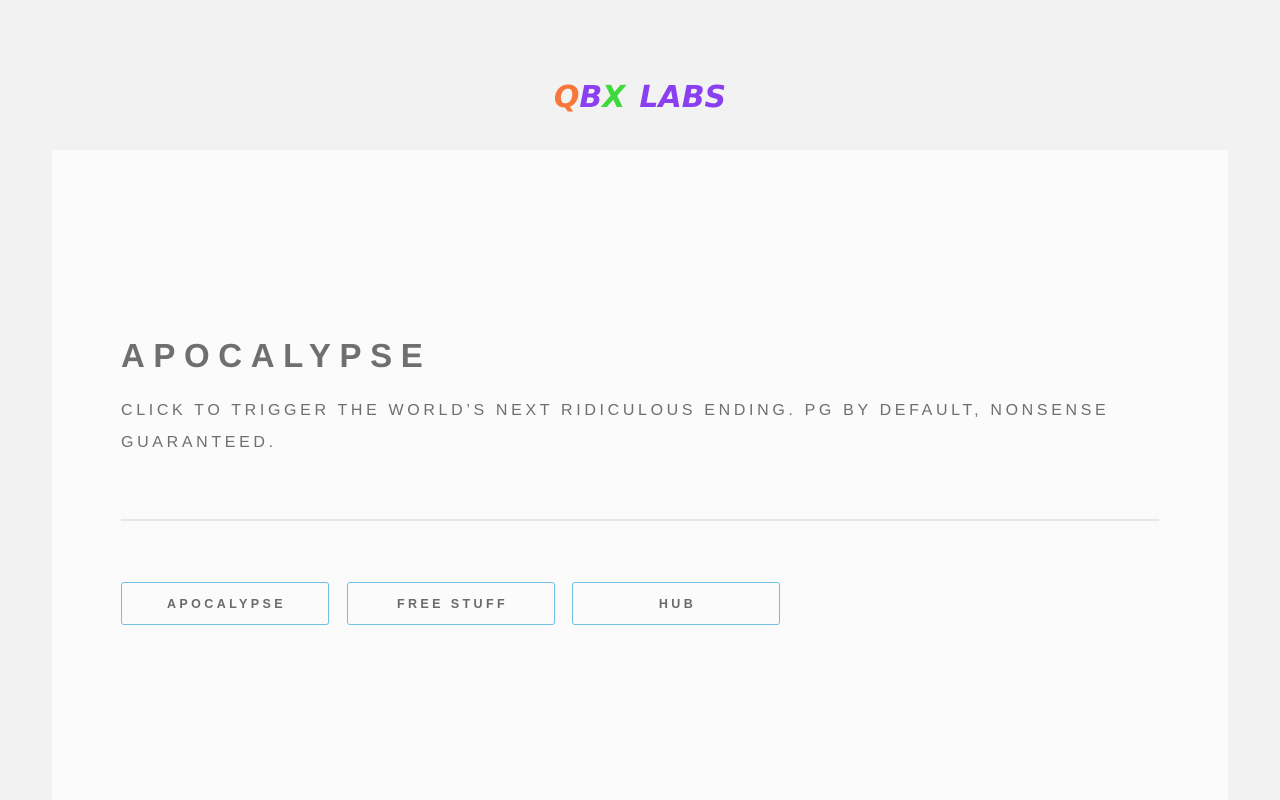 The image size is (1280, 800). I want to click on header: Q B X LABS, so click(640, 97).